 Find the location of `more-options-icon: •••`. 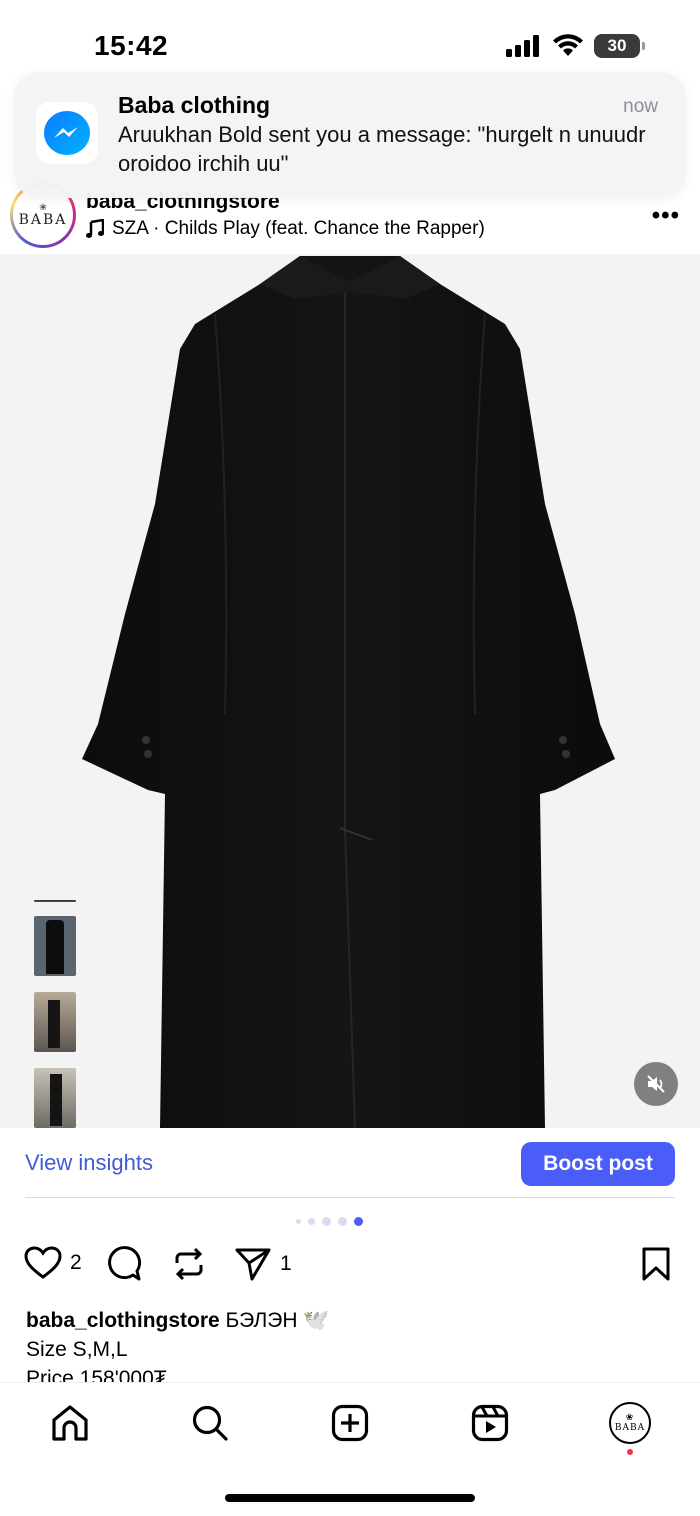

more-options-icon: ••• is located at coordinates (666, 216).